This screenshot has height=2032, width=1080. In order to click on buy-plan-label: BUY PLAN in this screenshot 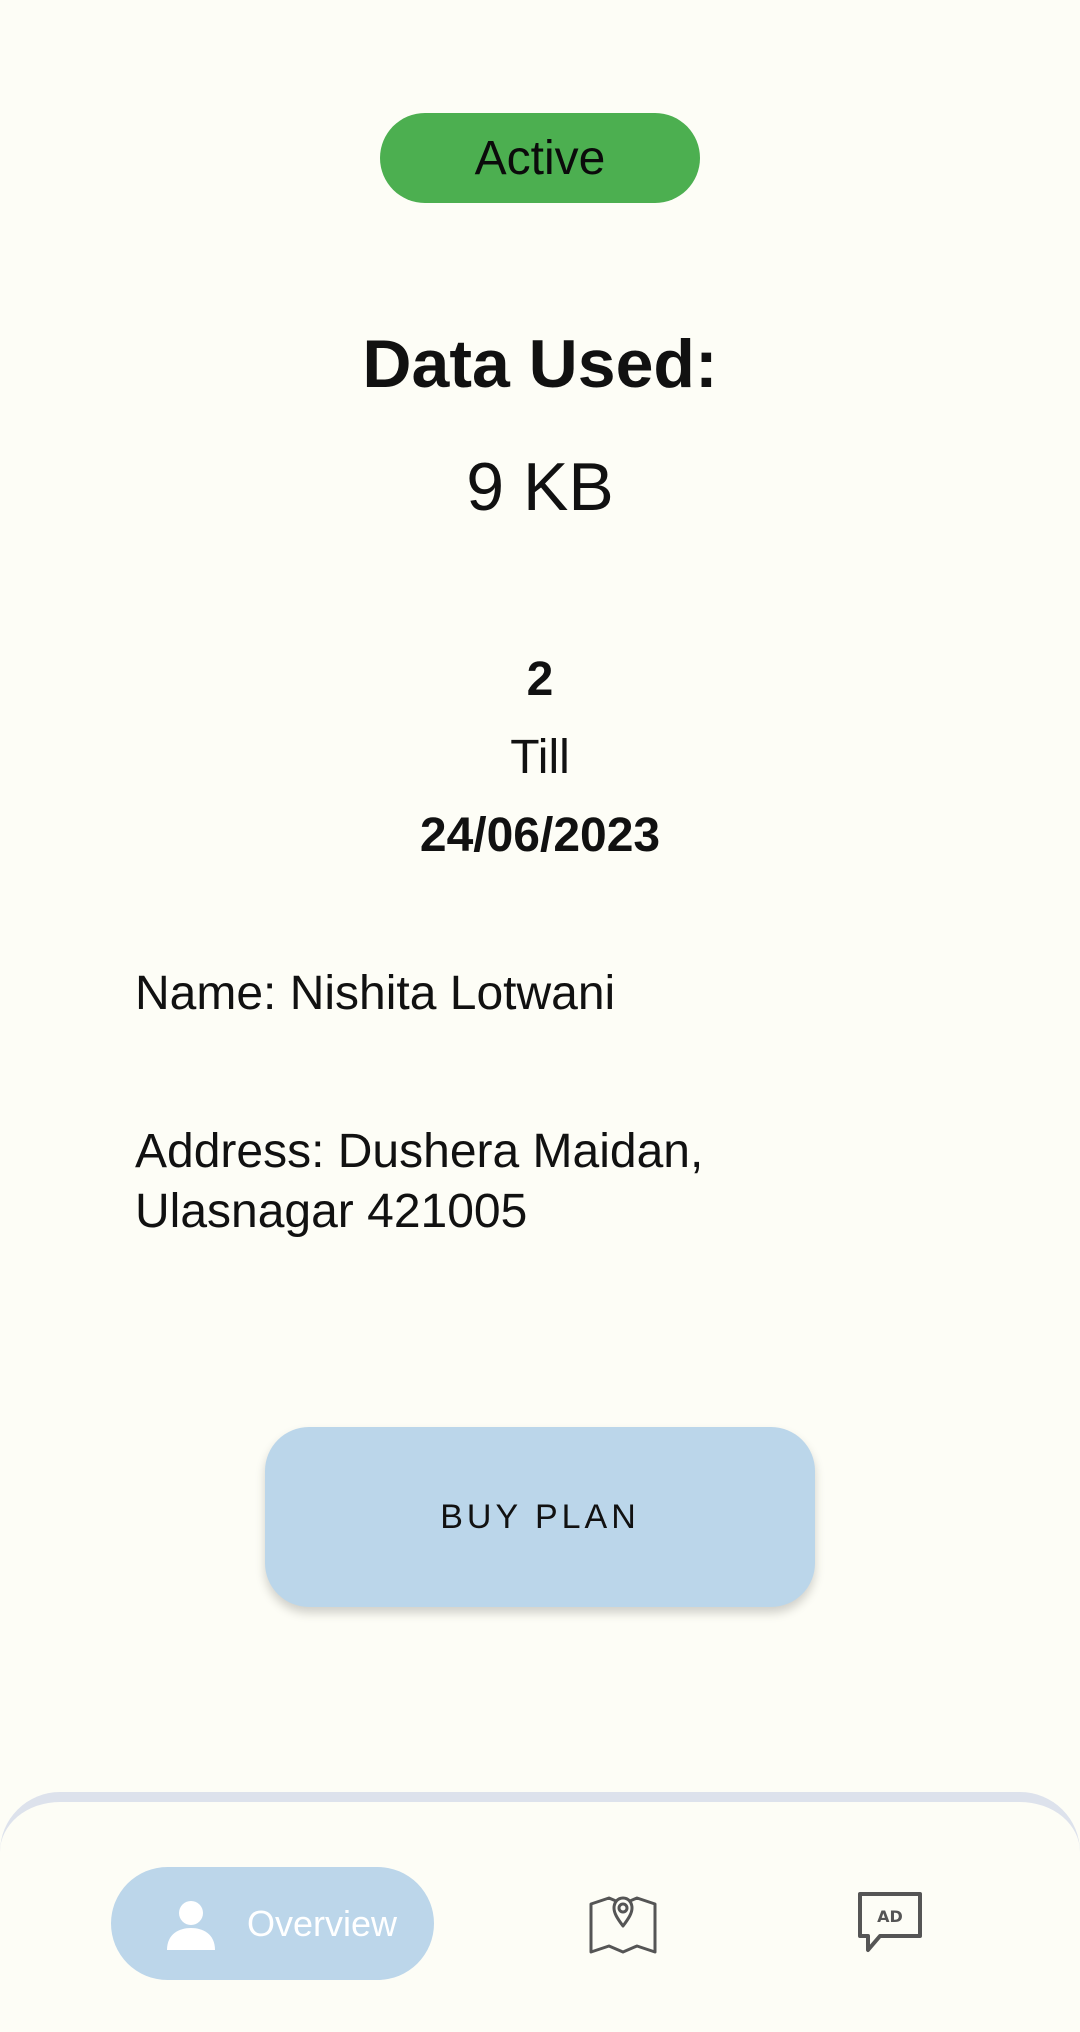, I will do `click(540, 1516)`.